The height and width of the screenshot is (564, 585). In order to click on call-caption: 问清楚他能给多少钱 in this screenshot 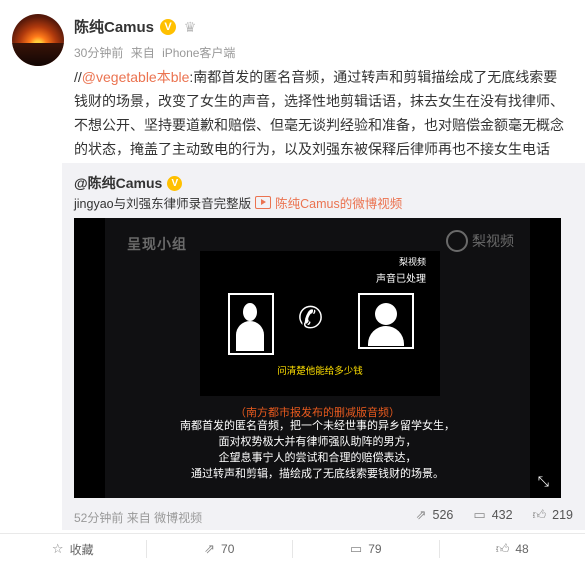, I will do `click(320, 370)`.